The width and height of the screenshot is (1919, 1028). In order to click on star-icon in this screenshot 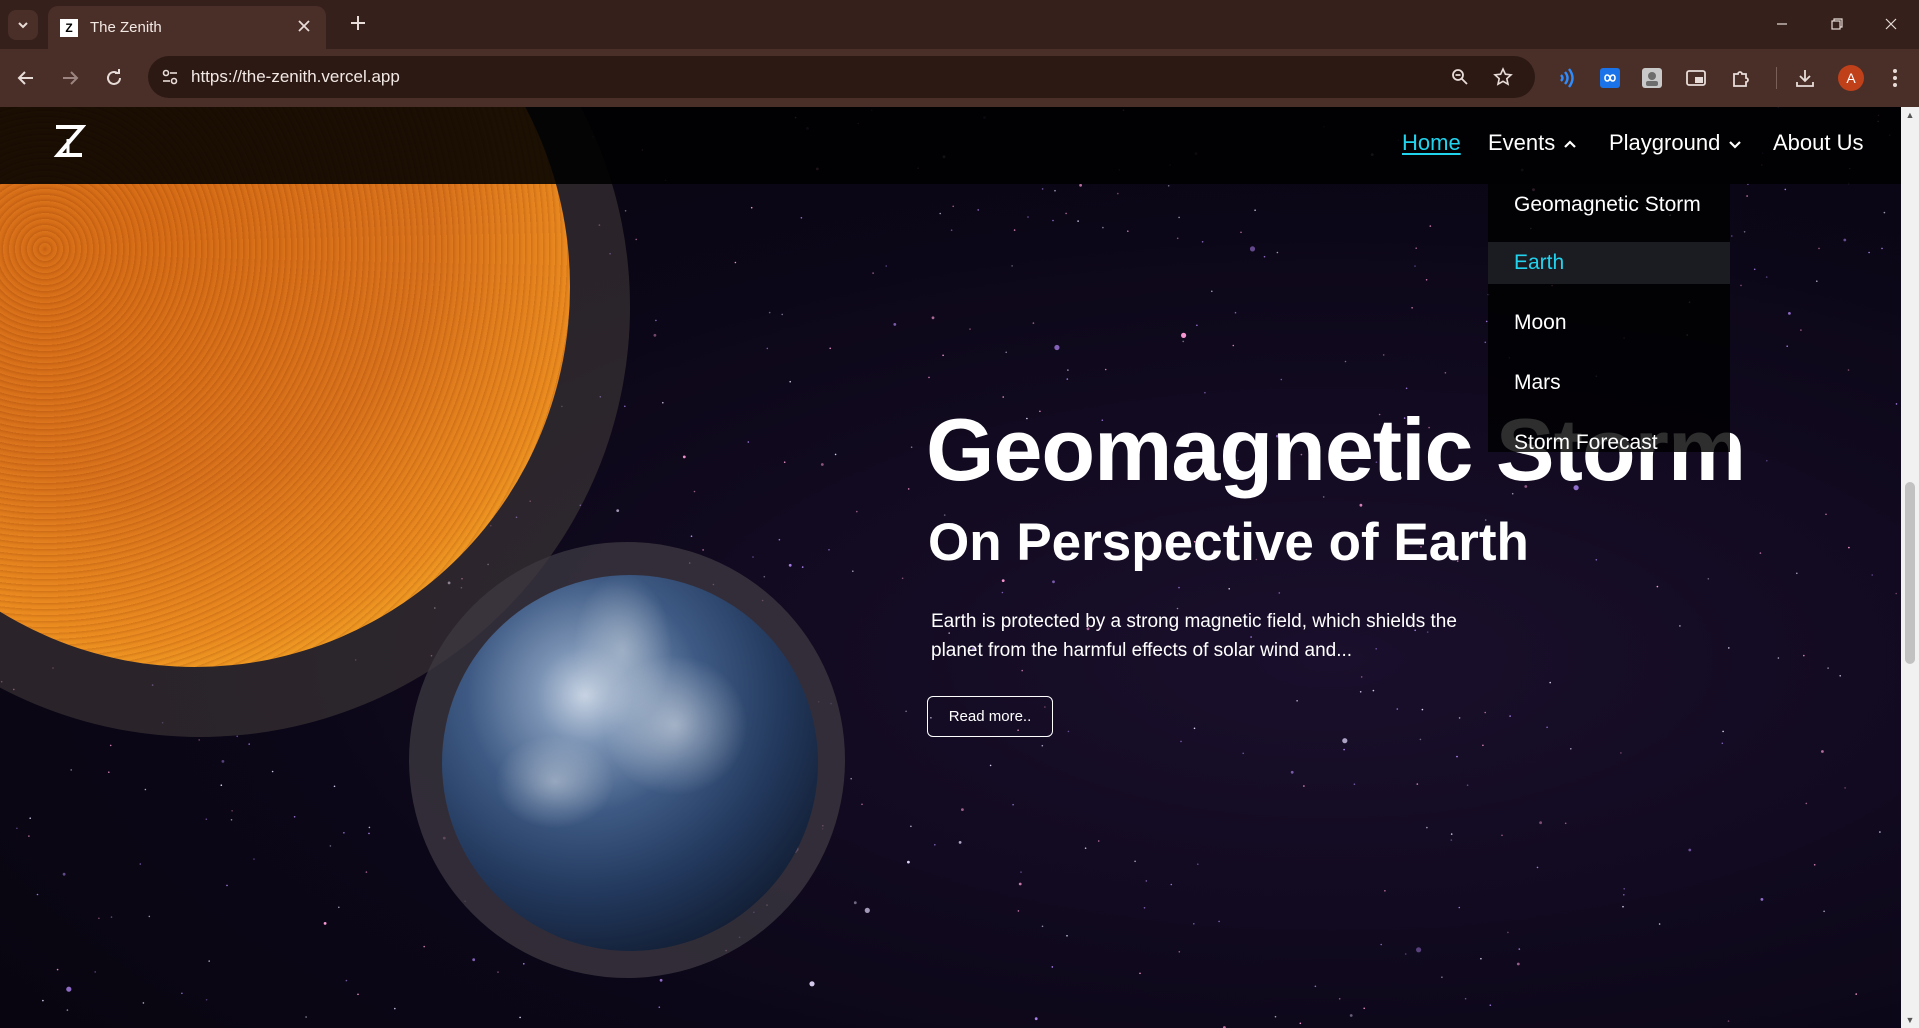, I will do `click(1503, 76)`.